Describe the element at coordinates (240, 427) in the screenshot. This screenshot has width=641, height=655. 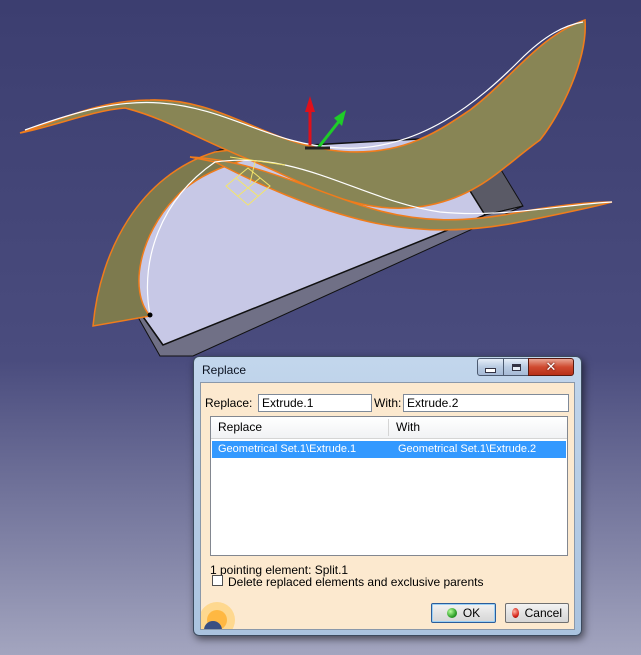
I see `column-header-replace: Replace` at that location.